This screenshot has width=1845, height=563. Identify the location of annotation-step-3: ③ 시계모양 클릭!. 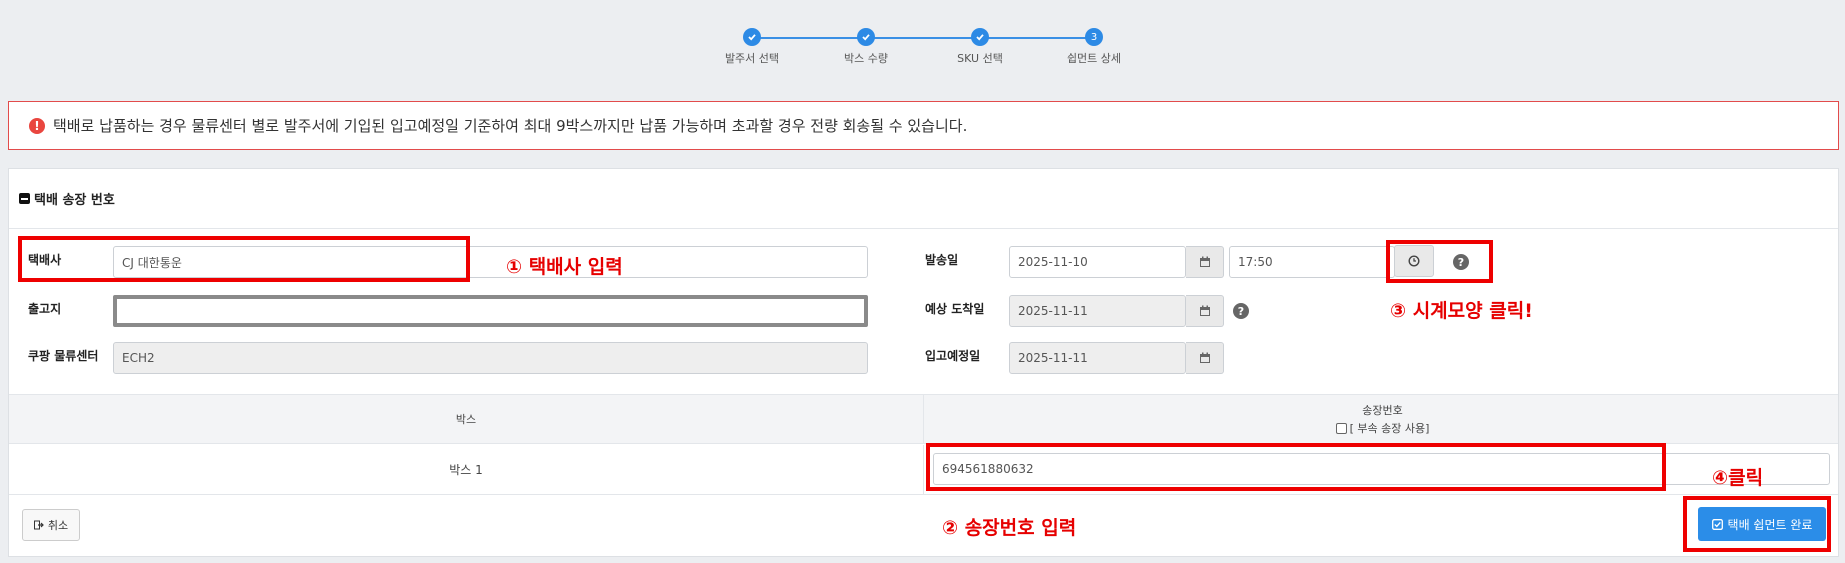
(1461, 311).